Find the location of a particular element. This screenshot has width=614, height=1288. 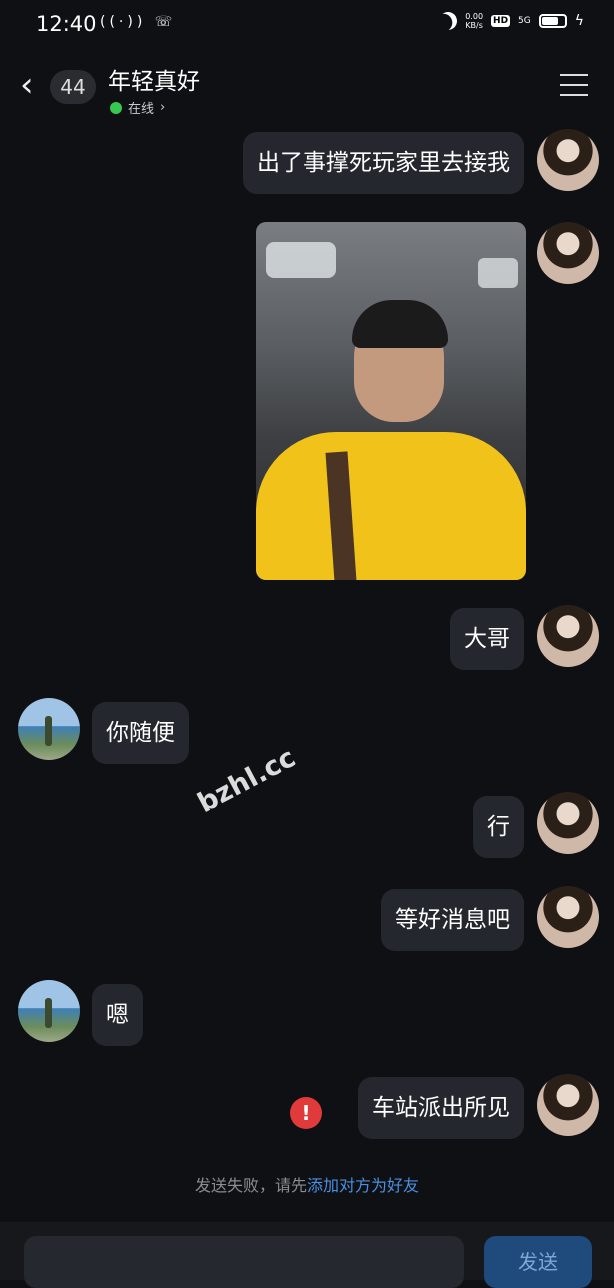

composer-bar: 发送 is located at coordinates (307, 1255).